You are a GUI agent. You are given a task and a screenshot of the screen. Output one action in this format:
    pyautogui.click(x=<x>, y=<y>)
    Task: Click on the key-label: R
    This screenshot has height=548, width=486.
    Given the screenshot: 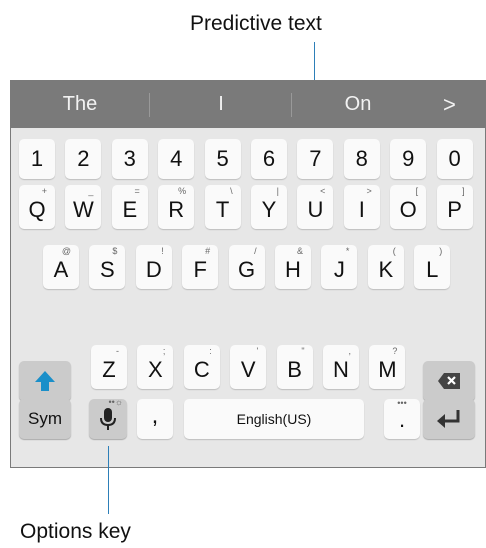 What is the action you would take?
    pyautogui.click(x=176, y=209)
    